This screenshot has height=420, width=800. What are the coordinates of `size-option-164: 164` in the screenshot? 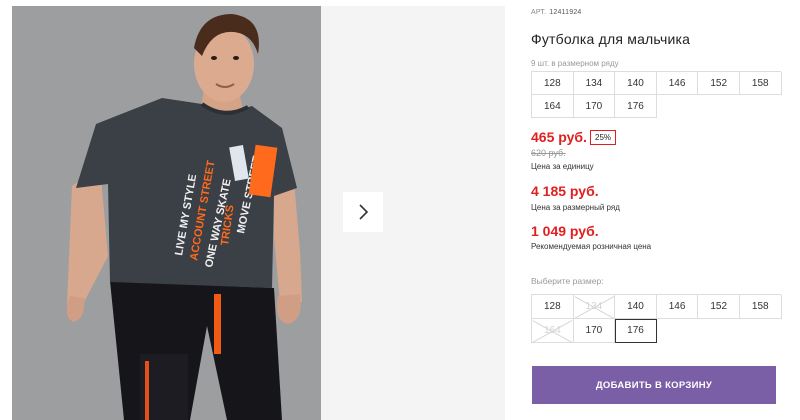 It's located at (553, 331).